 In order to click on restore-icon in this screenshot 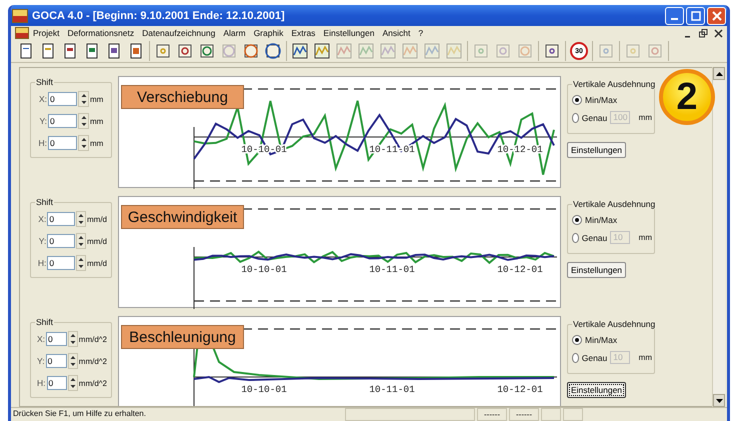, I will do `click(703, 33)`.